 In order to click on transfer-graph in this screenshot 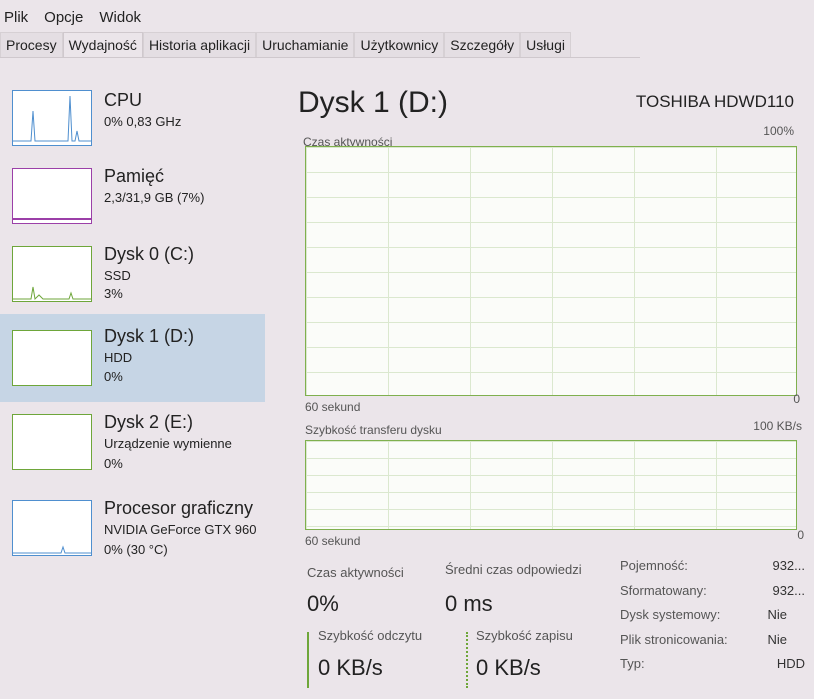, I will do `click(551, 485)`.